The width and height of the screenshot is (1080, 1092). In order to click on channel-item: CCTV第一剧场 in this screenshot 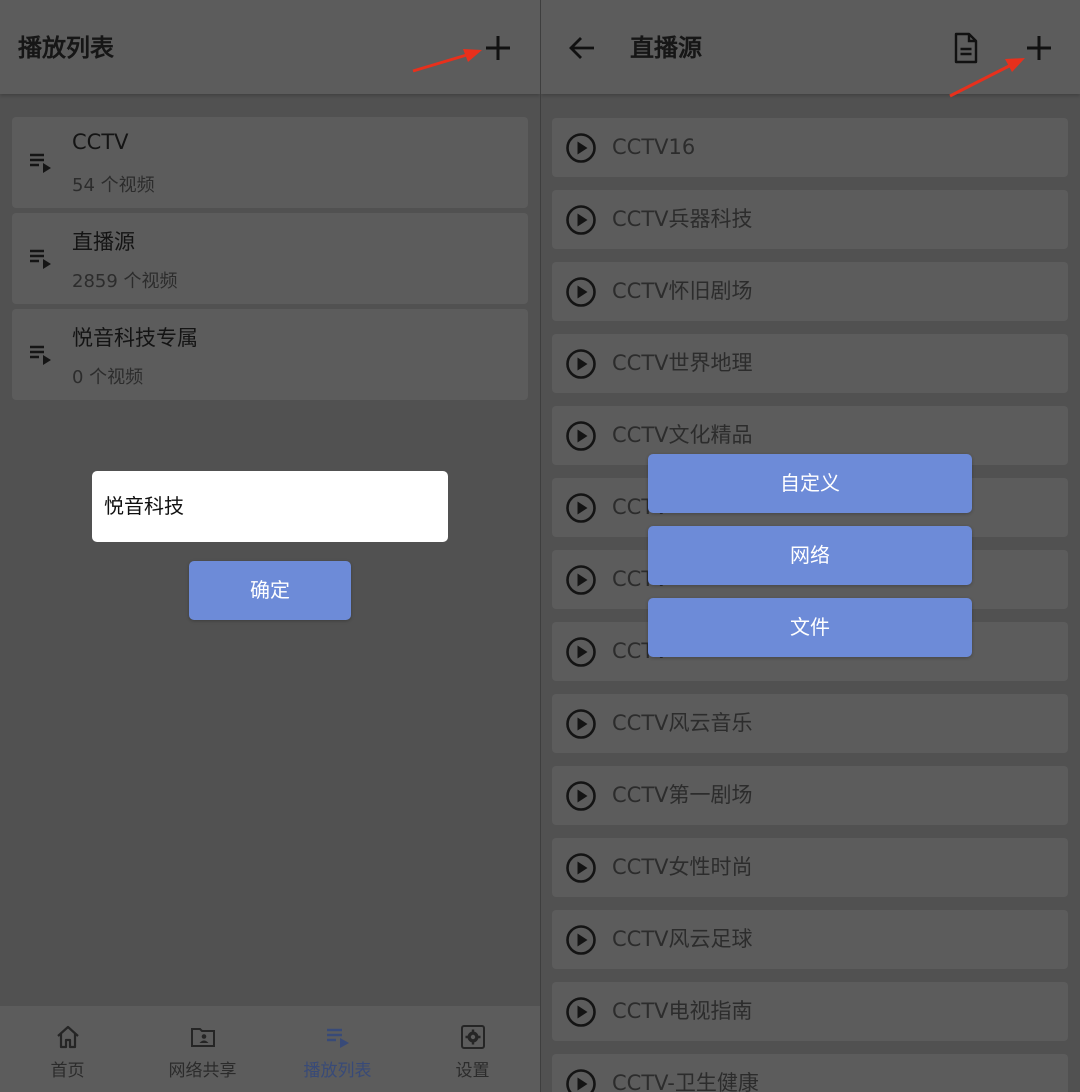, I will do `click(810, 795)`.